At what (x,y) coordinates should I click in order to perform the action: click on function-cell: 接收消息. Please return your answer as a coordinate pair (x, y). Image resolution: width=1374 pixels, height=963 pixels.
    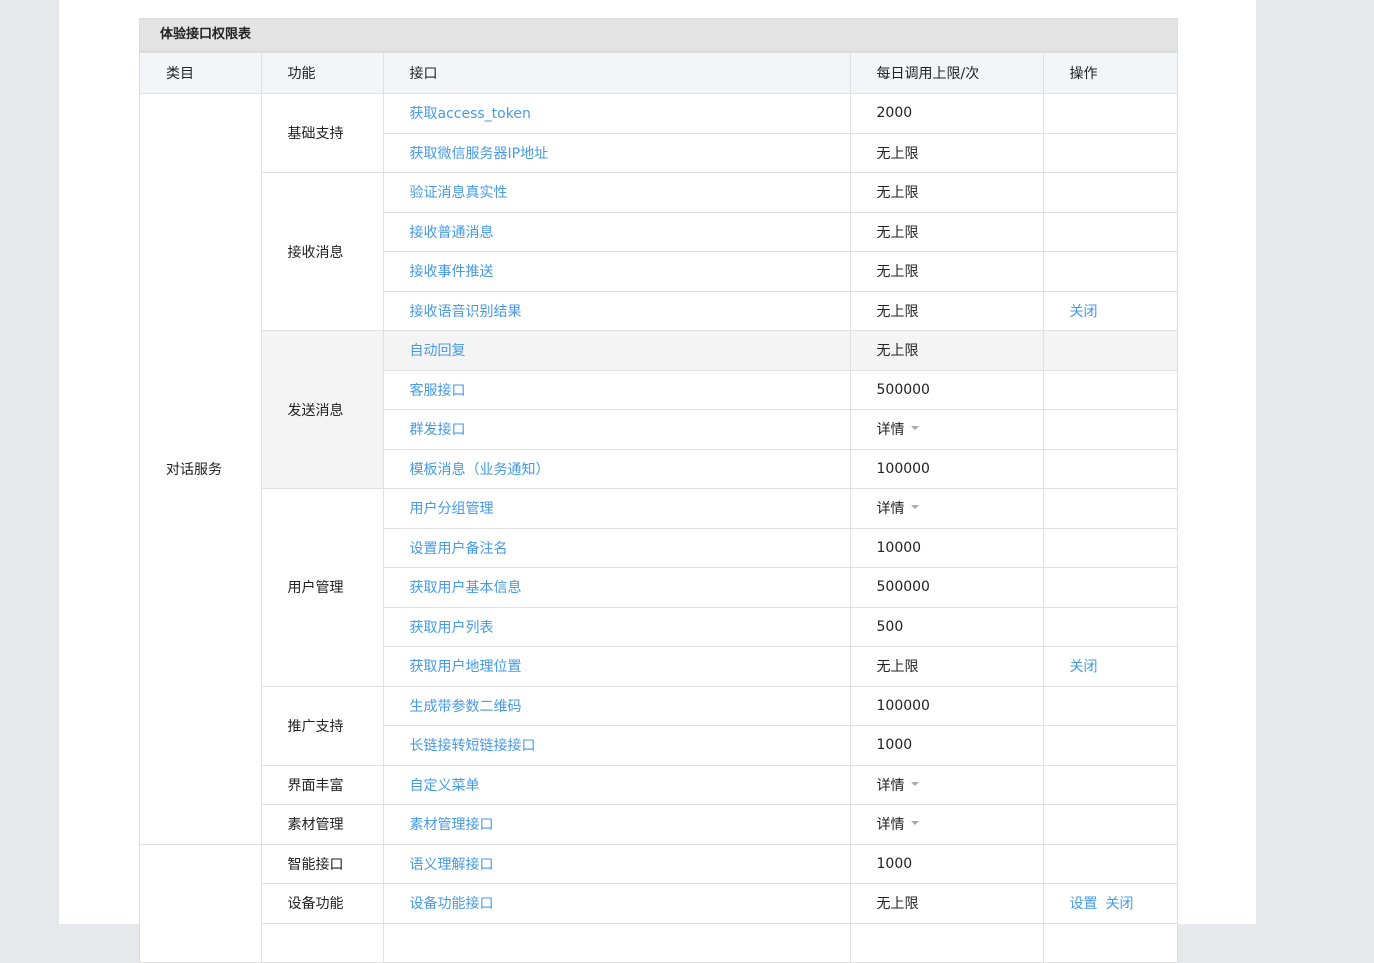
    Looking at the image, I should click on (322, 251).